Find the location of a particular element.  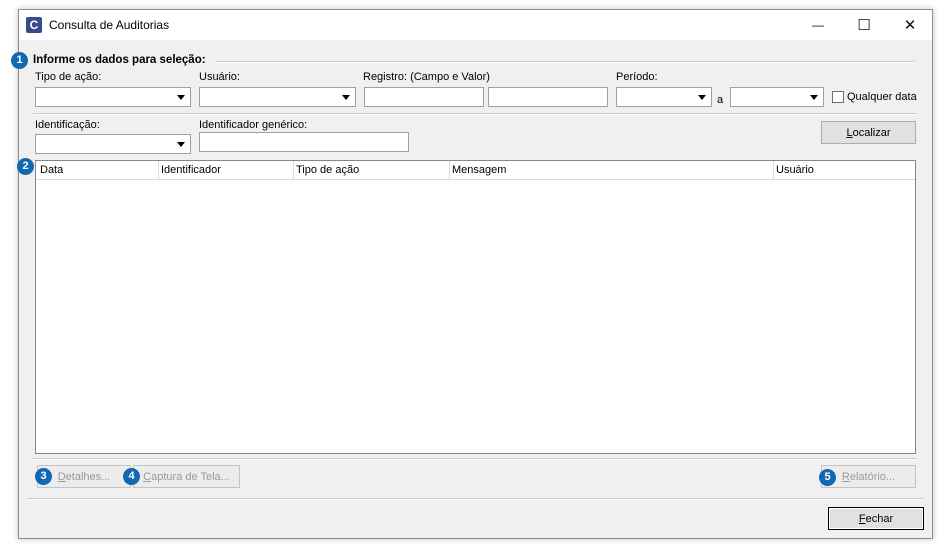

column-header-mensagem: Mensagem is located at coordinates (612, 170).